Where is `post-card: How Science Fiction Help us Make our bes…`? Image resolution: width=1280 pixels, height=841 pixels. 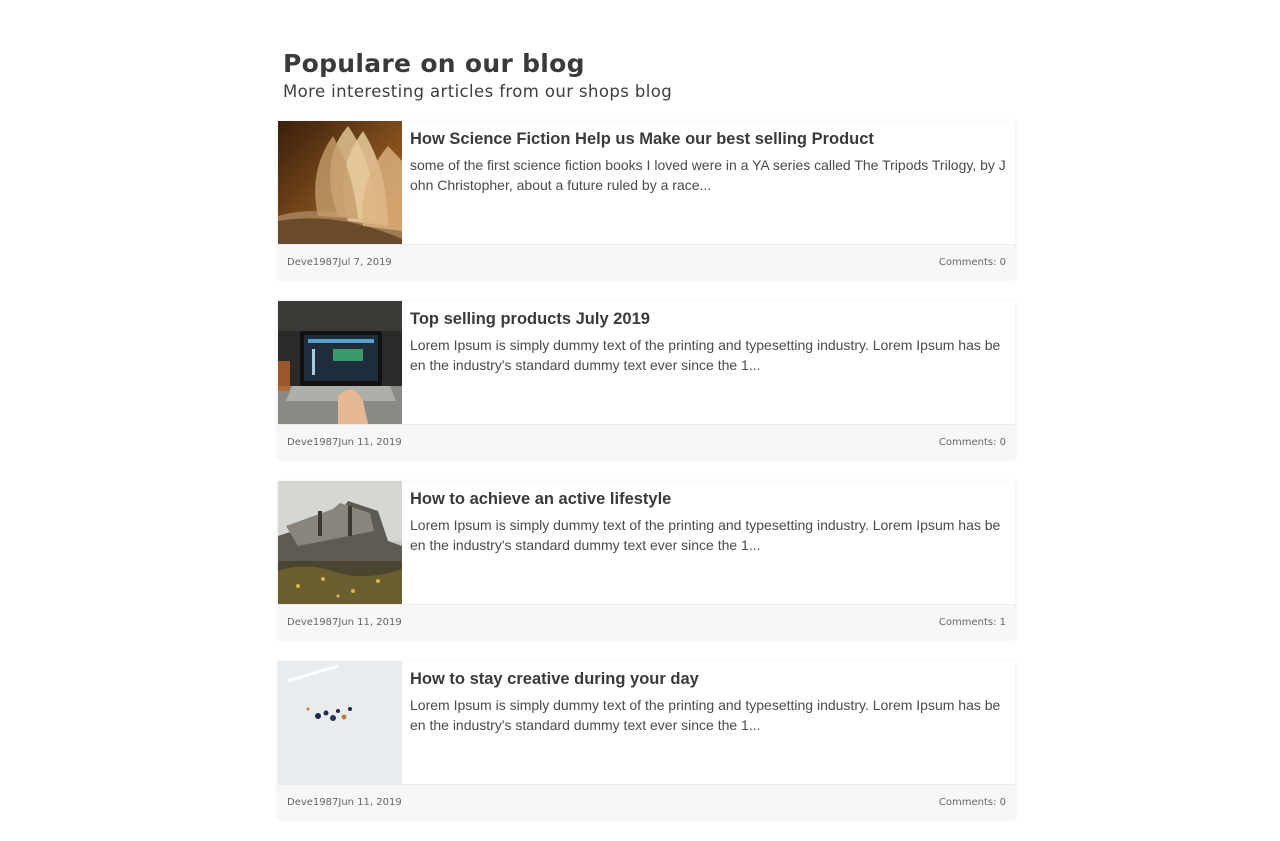
post-card: How Science Fiction Help us Make our bes… is located at coordinates (646, 200).